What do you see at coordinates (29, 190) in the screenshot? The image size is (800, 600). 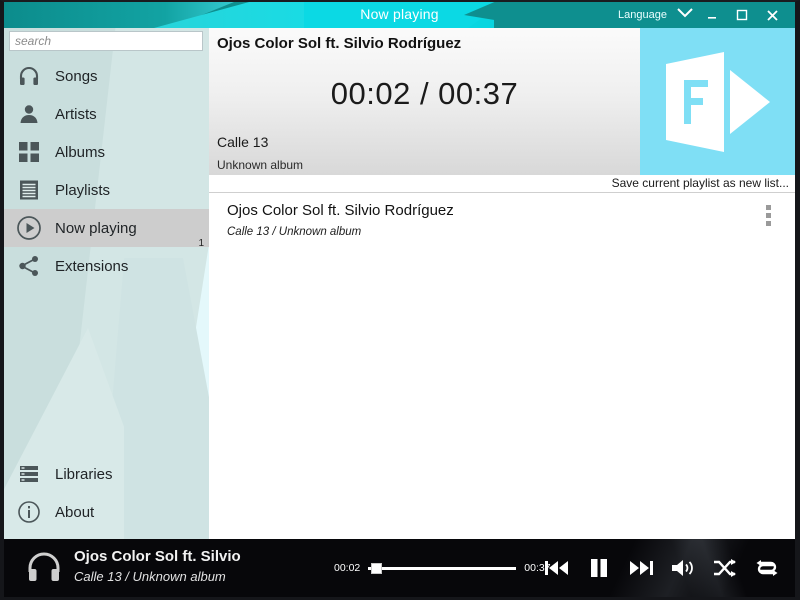 I see `list-lines-icon` at bounding box center [29, 190].